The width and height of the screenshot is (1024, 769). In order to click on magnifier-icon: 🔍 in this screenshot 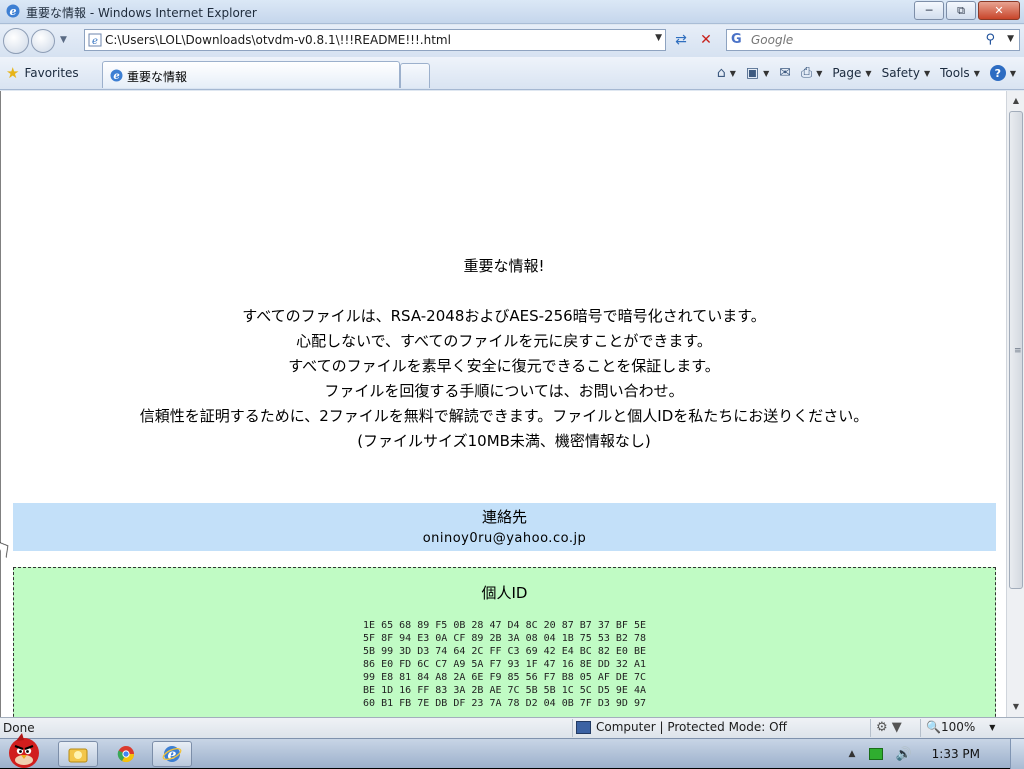, I will do `click(933, 727)`.